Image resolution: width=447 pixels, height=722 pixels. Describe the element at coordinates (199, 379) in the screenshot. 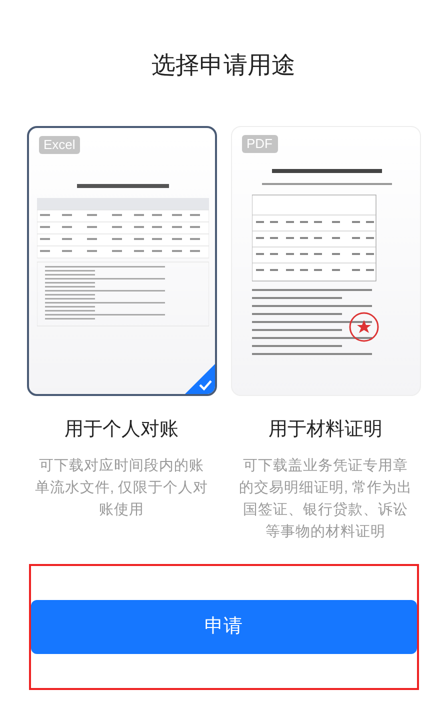

I see `selected-check-icon` at that location.